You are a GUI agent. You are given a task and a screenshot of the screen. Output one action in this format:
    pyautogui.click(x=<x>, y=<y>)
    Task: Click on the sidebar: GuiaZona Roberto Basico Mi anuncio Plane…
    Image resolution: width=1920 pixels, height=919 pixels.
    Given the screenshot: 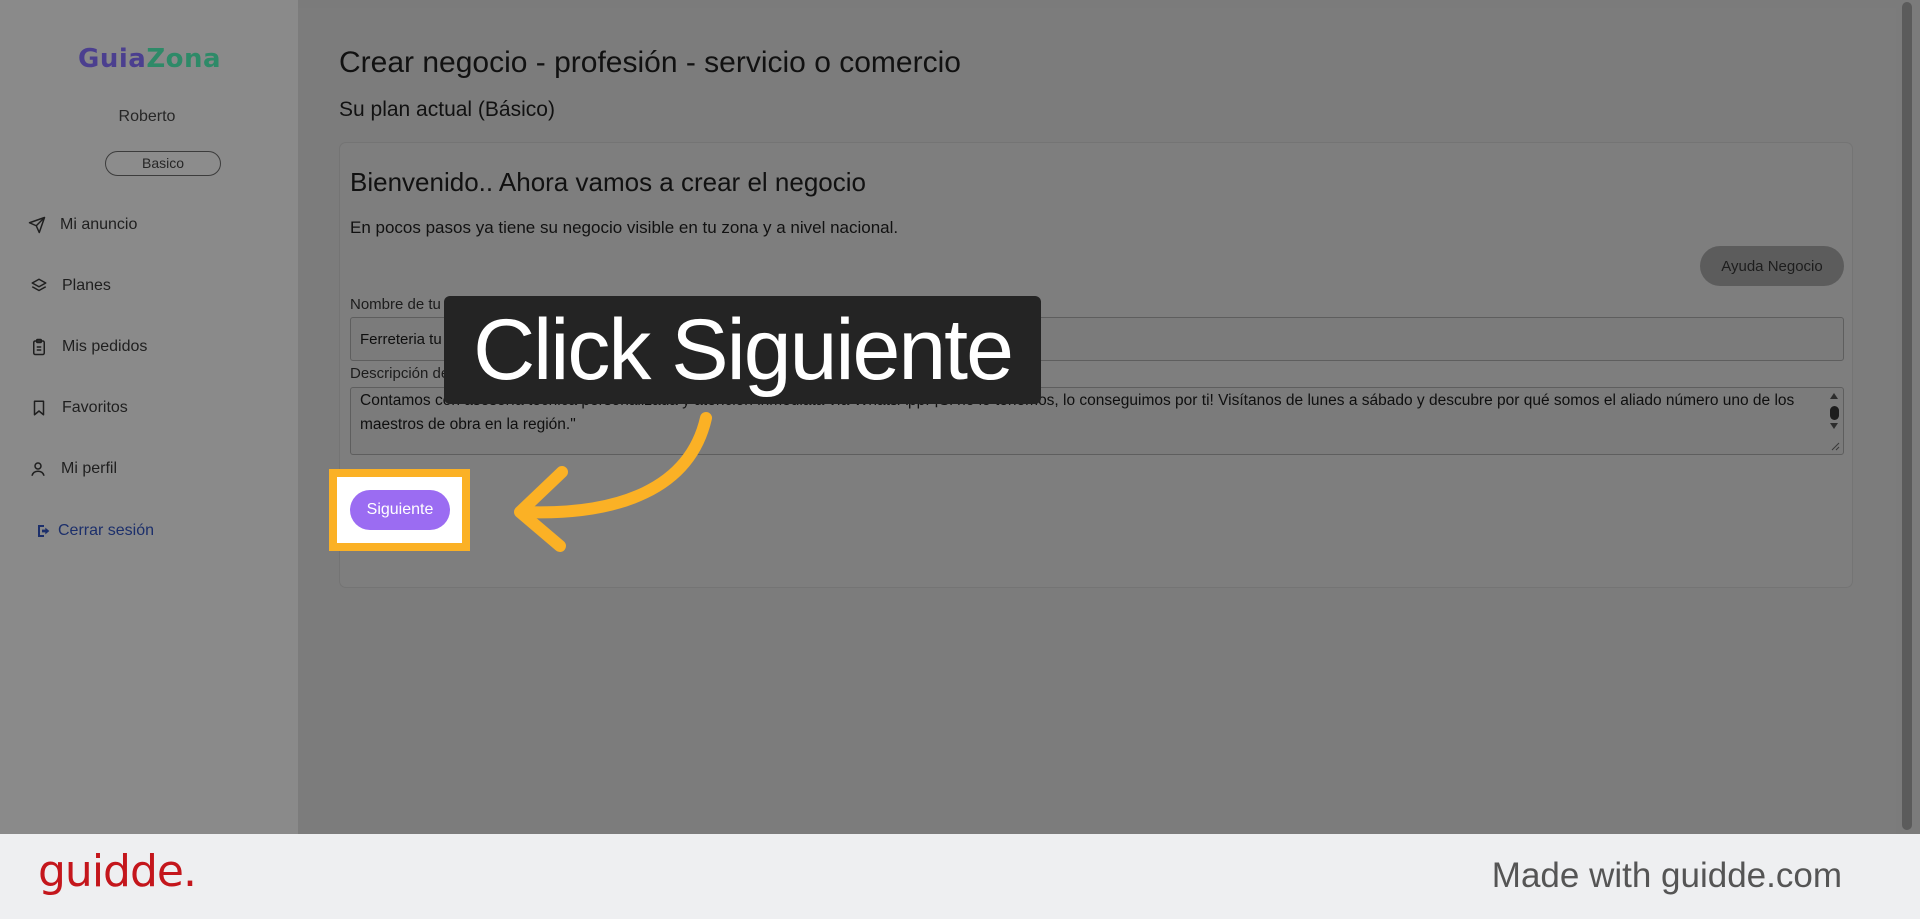 What is the action you would take?
    pyautogui.click(x=149, y=417)
    